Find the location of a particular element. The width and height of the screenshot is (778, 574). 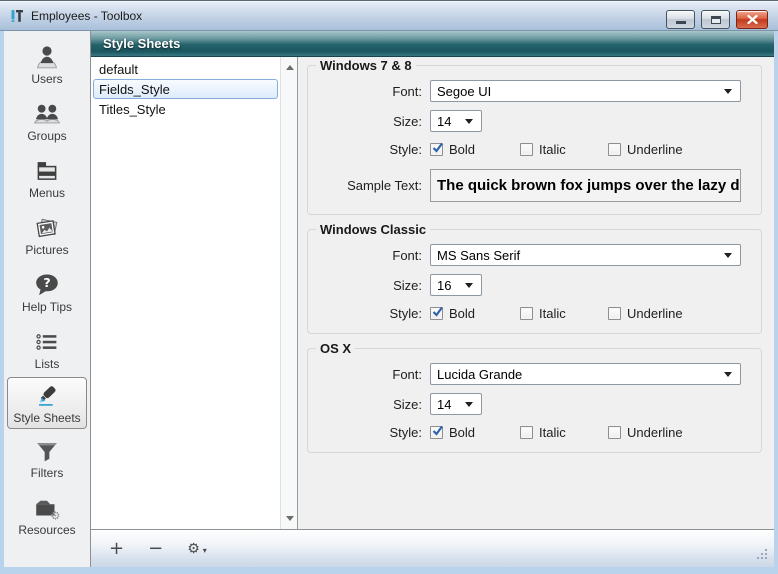

sidebar-item-users: Users is located at coordinates (47, 63).